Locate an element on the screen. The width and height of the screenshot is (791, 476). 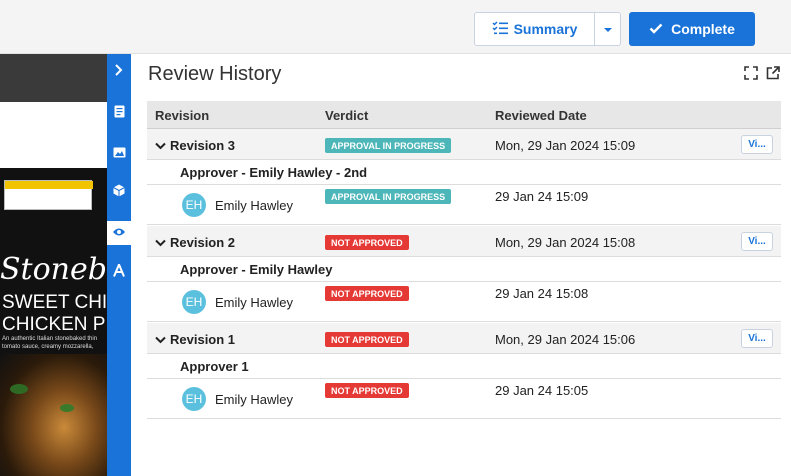
revision-name: Revision 3 is located at coordinates (203, 145).